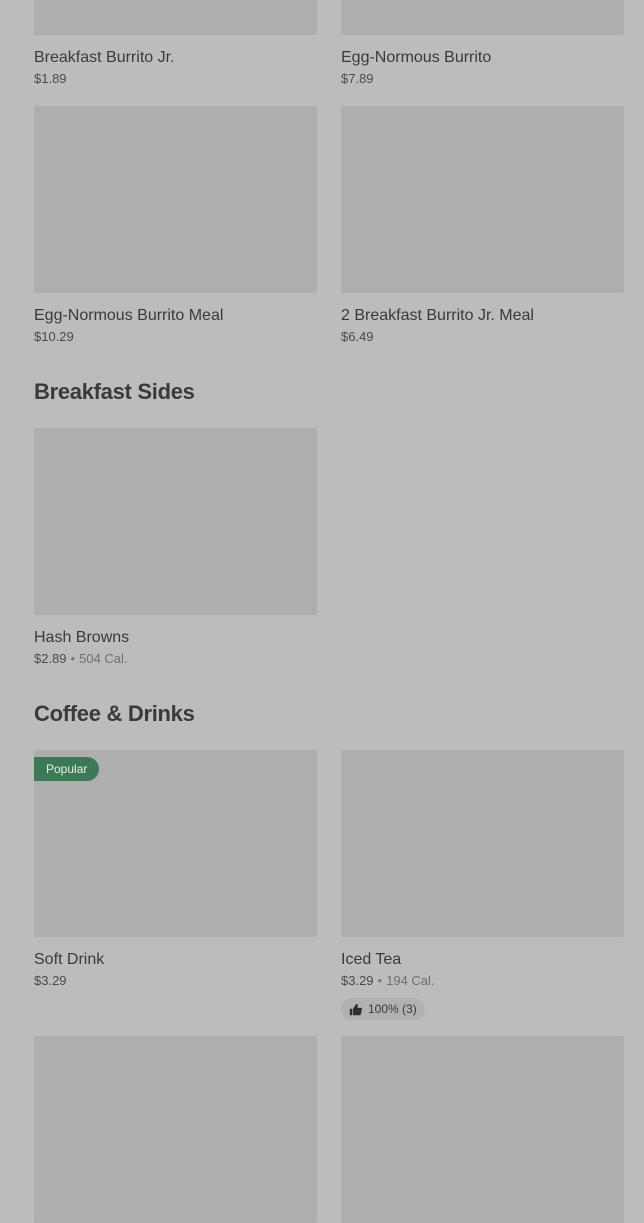 The height and width of the screenshot is (1223, 644). What do you see at coordinates (482, 44) in the screenshot?
I see `menu-item-egg-normous-burrito: Egg-Normous Burrito $7.89` at bounding box center [482, 44].